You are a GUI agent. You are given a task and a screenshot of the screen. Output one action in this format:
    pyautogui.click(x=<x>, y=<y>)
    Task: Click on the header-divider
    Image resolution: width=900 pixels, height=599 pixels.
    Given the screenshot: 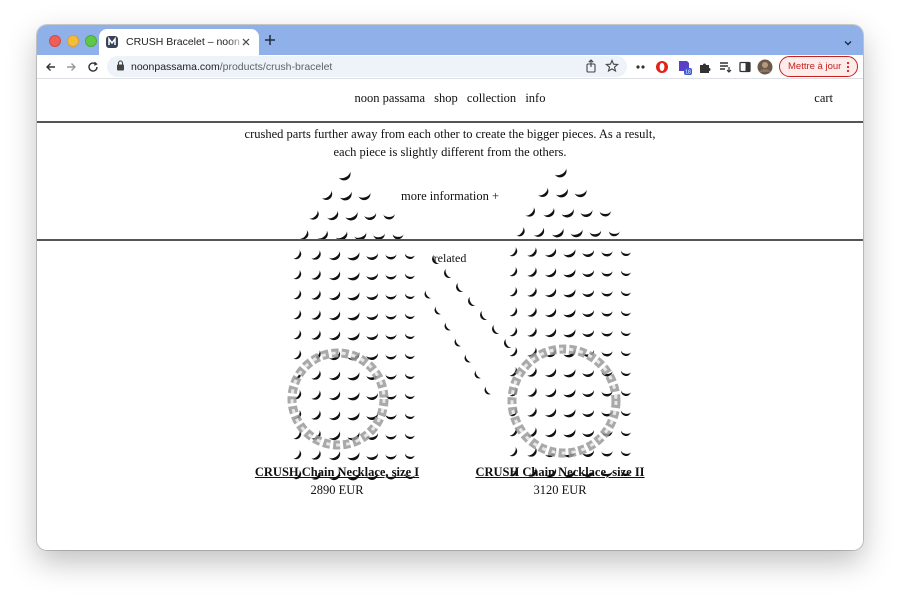 What is the action you would take?
    pyautogui.click(x=450, y=122)
    